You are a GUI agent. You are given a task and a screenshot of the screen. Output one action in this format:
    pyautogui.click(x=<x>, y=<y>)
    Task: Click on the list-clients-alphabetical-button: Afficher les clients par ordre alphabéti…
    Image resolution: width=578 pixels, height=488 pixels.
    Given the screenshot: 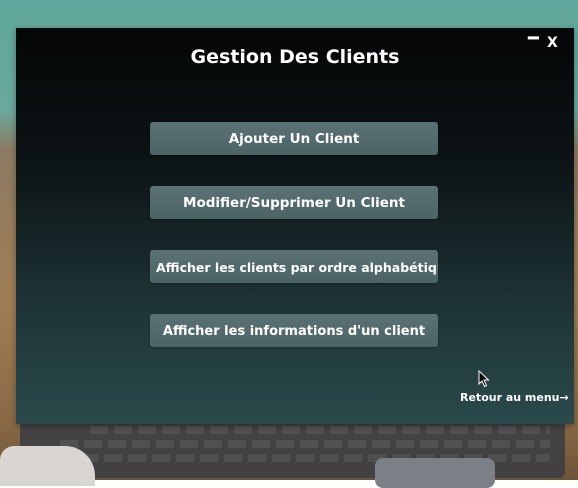 What is the action you would take?
    pyautogui.click(x=294, y=266)
    